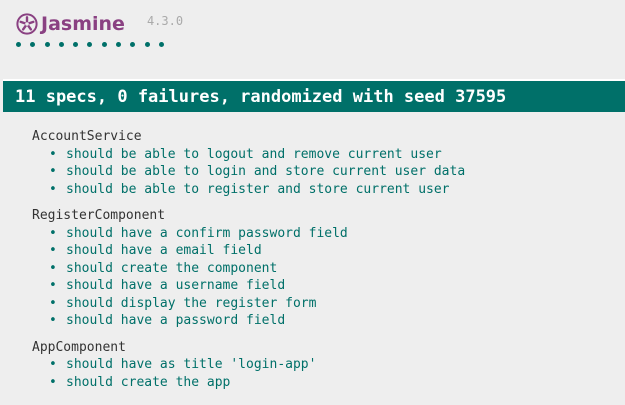 This screenshot has width=625, height=405. What do you see at coordinates (330, 321) in the screenshot?
I see `spec-item: • should have a password field` at bounding box center [330, 321].